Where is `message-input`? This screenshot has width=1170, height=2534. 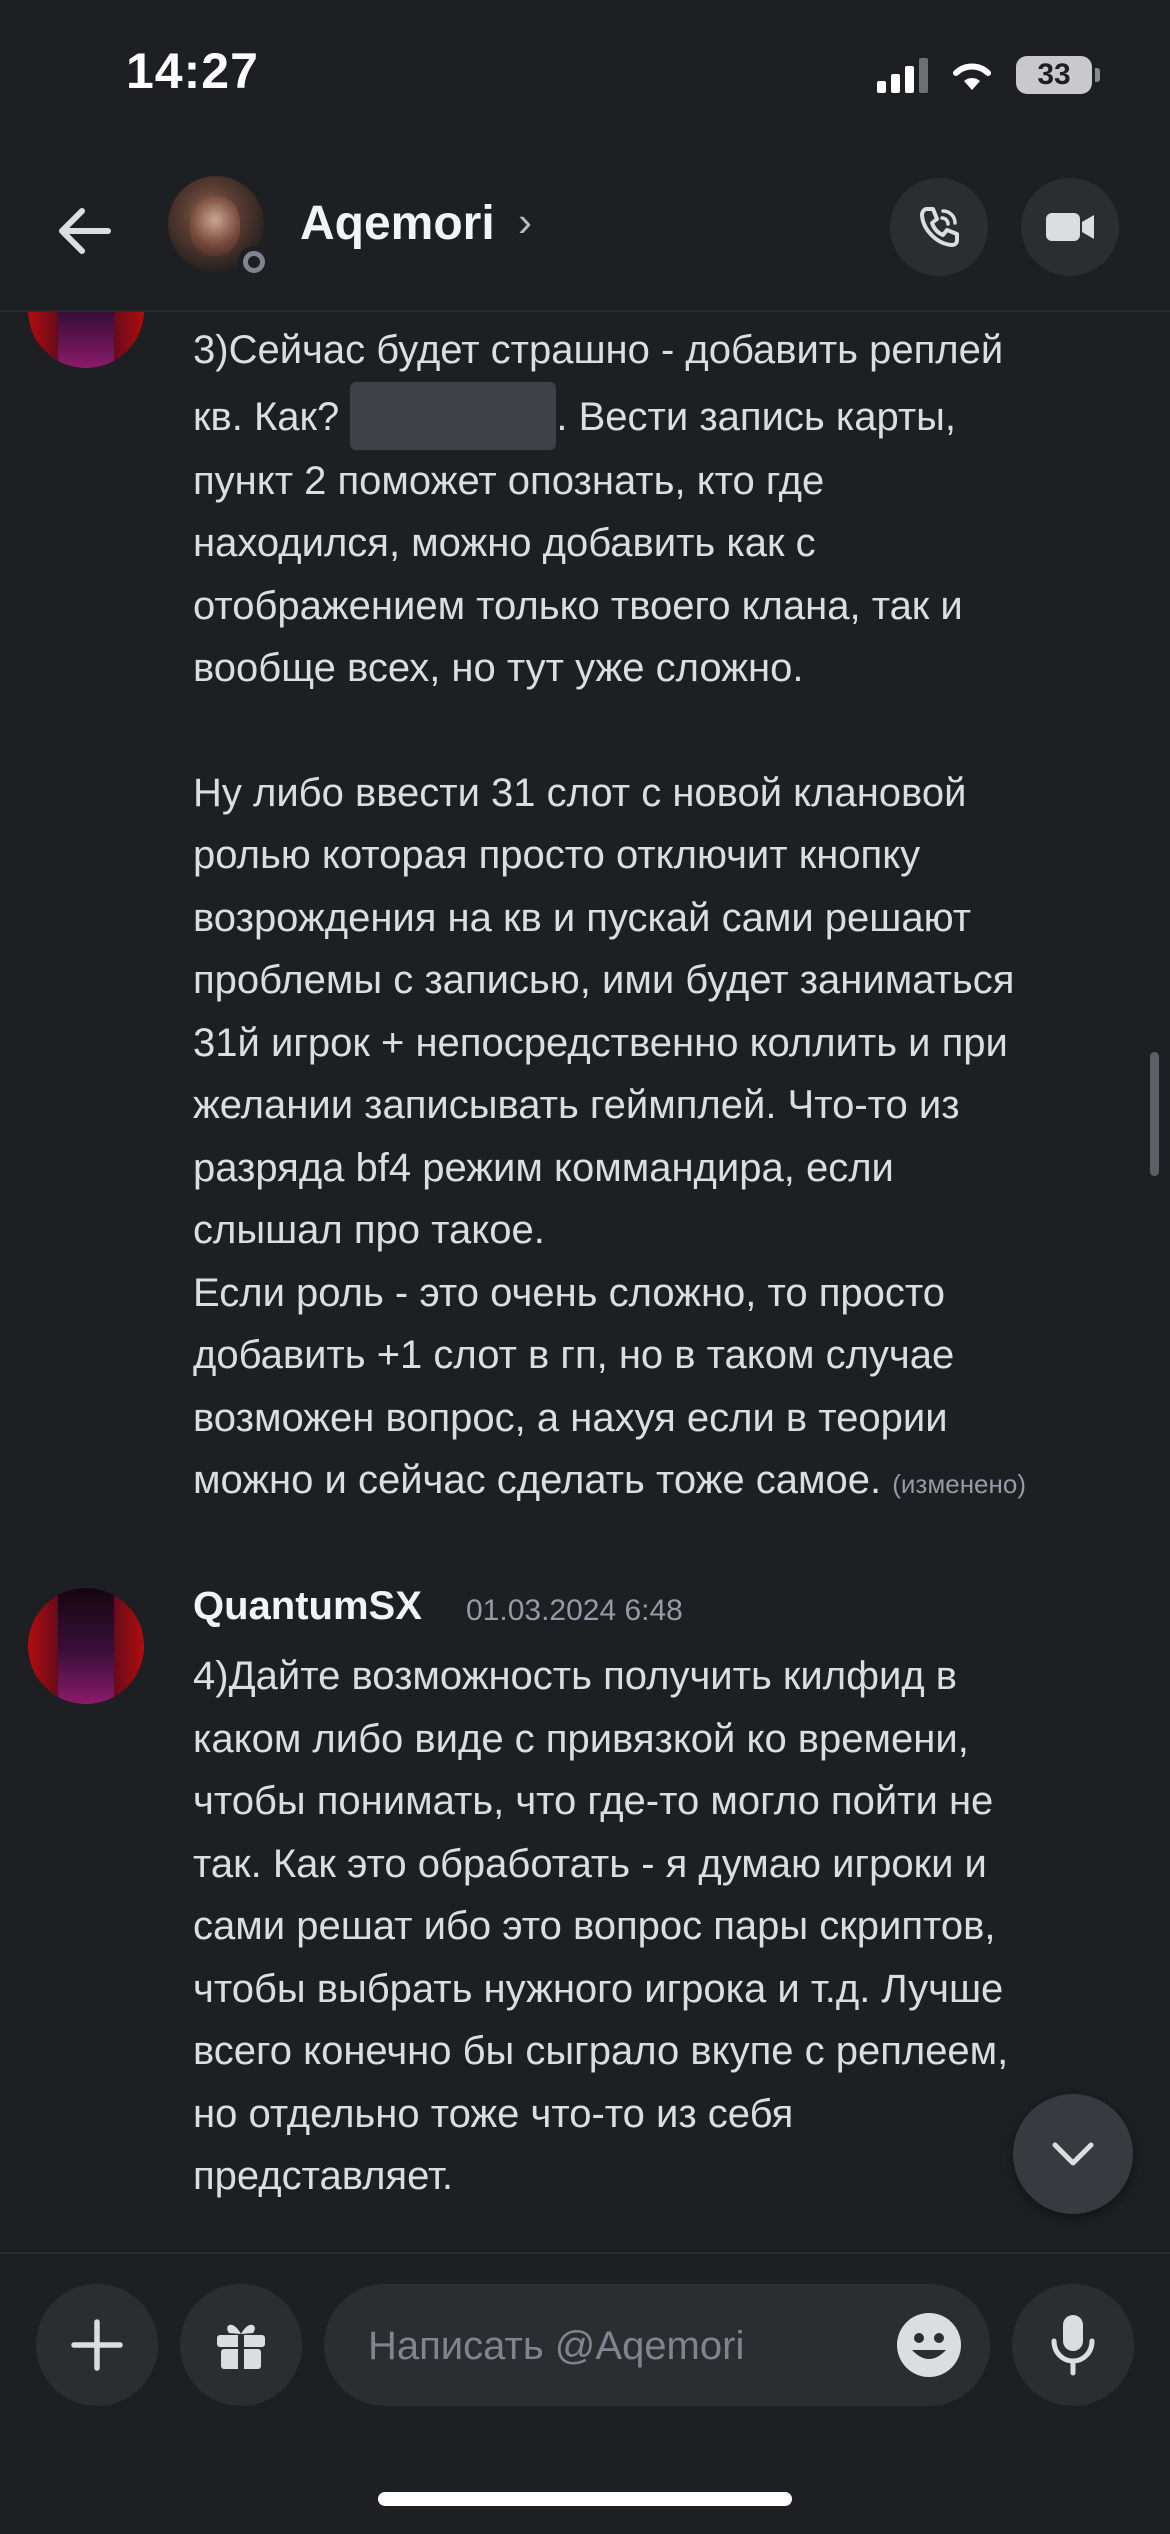
message-input is located at coordinates (608, 2346).